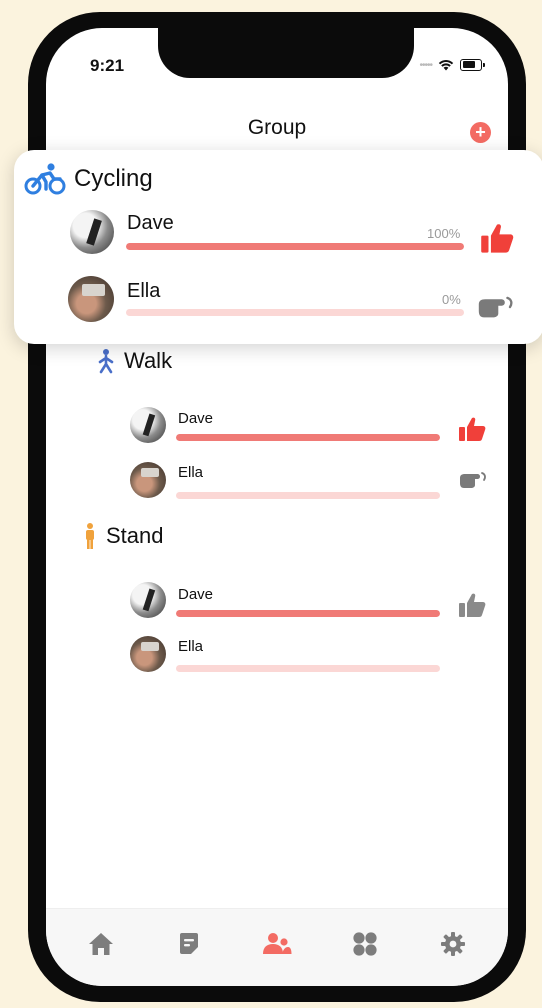  Describe the element at coordinates (472, 64) in the screenshot. I see `battery-icon` at that location.